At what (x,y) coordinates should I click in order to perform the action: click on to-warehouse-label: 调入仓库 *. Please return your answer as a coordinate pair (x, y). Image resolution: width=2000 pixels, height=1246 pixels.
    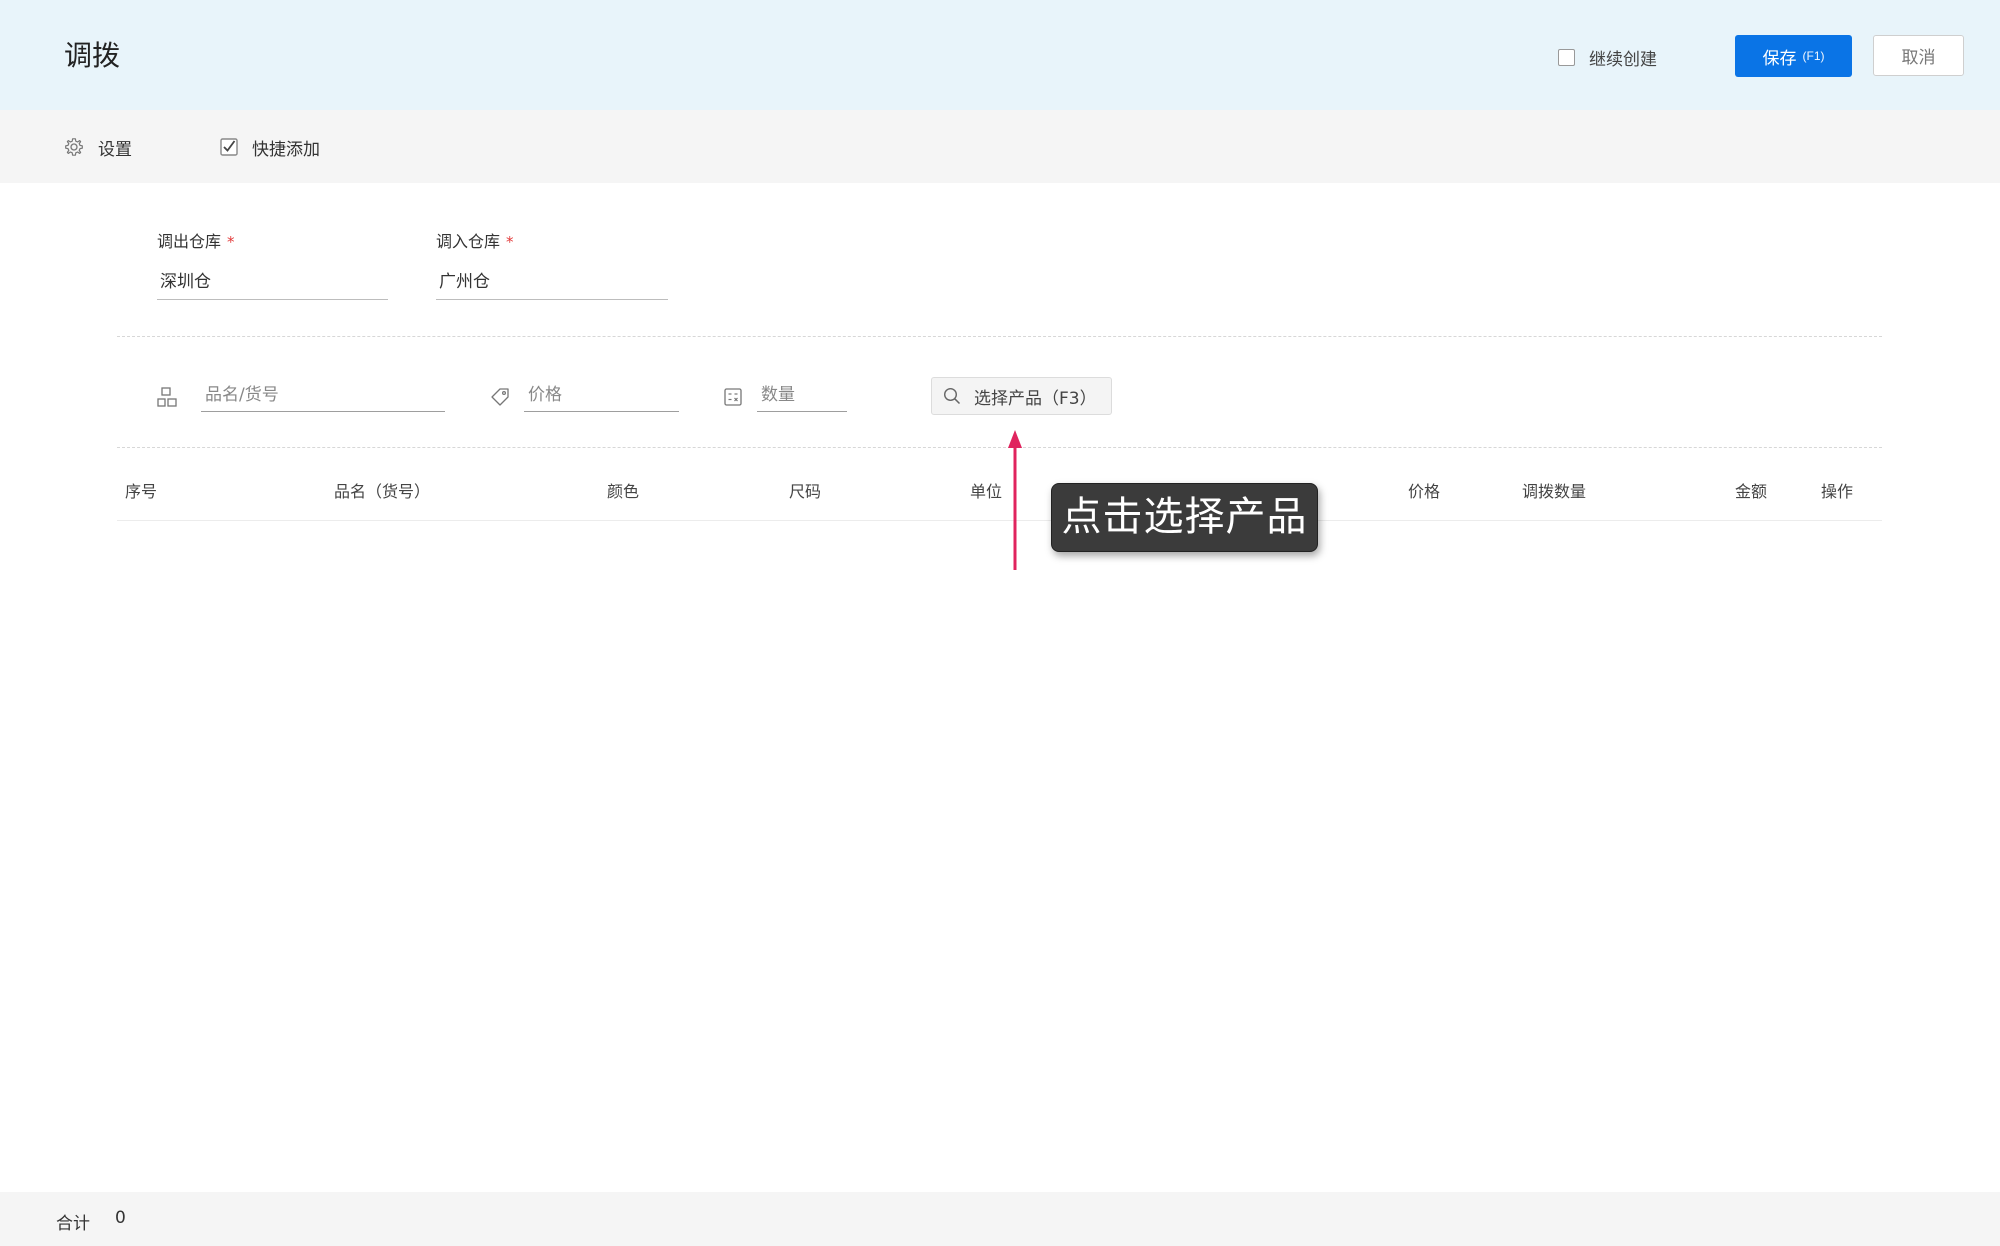
    Looking at the image, I should click on (475, 240).